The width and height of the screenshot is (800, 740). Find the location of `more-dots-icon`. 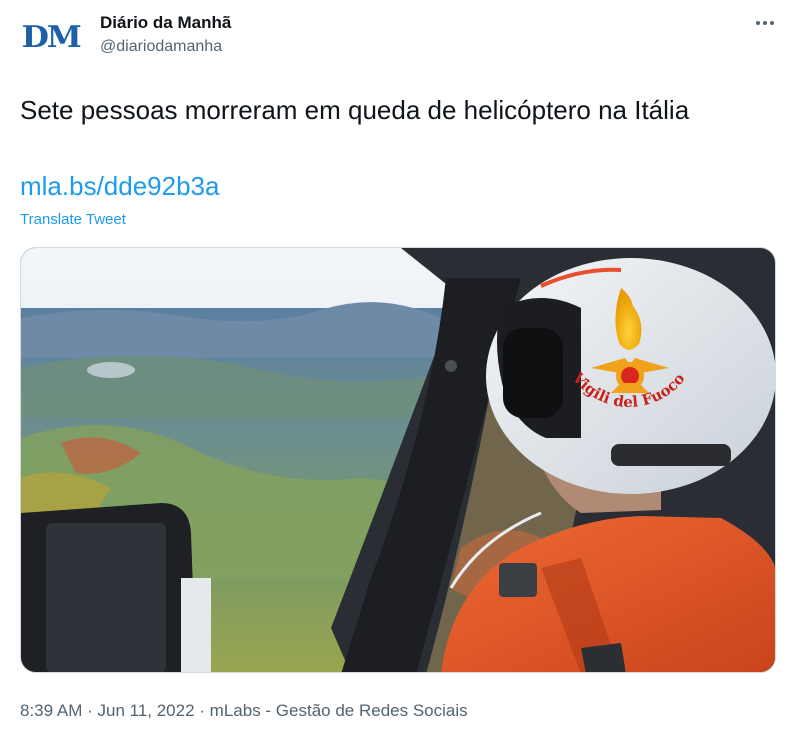

more-dots-icon is located at coordinates (765, 23).